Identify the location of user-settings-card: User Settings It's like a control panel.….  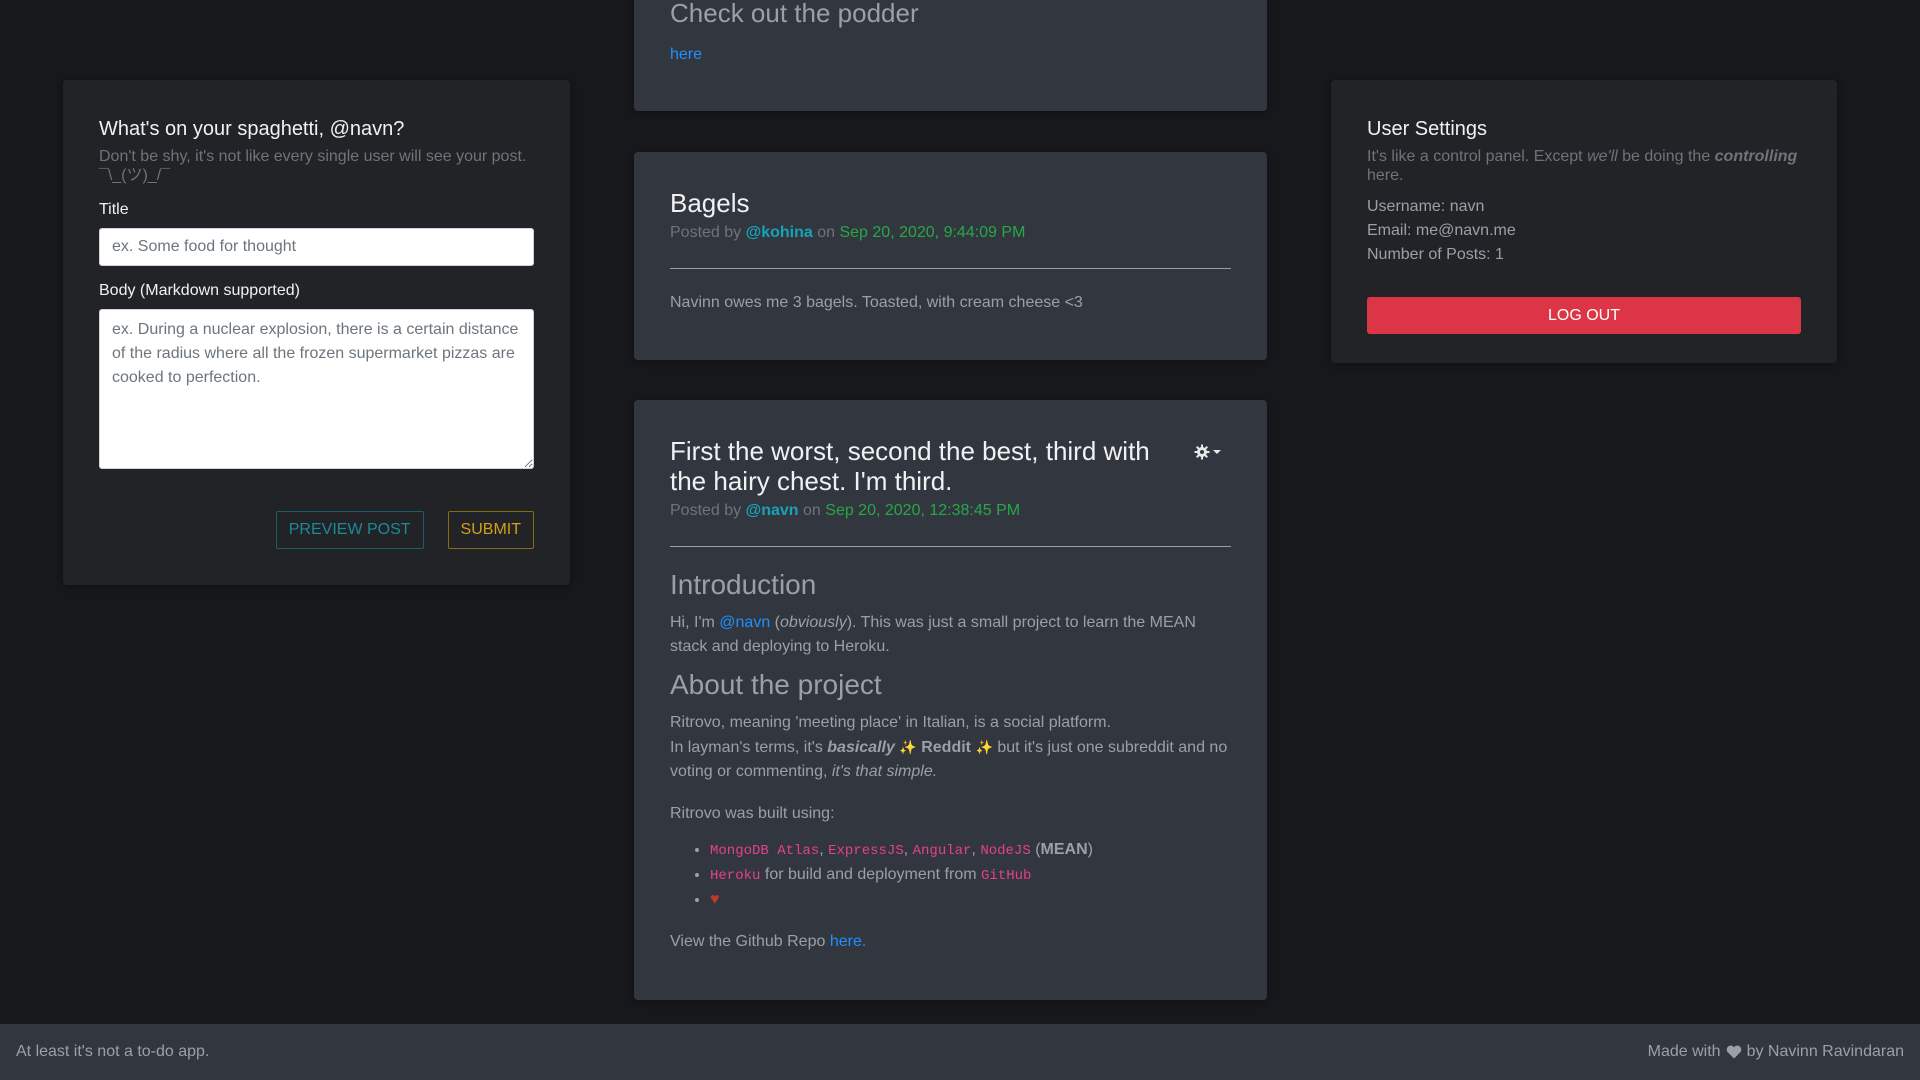
(1584, 221).